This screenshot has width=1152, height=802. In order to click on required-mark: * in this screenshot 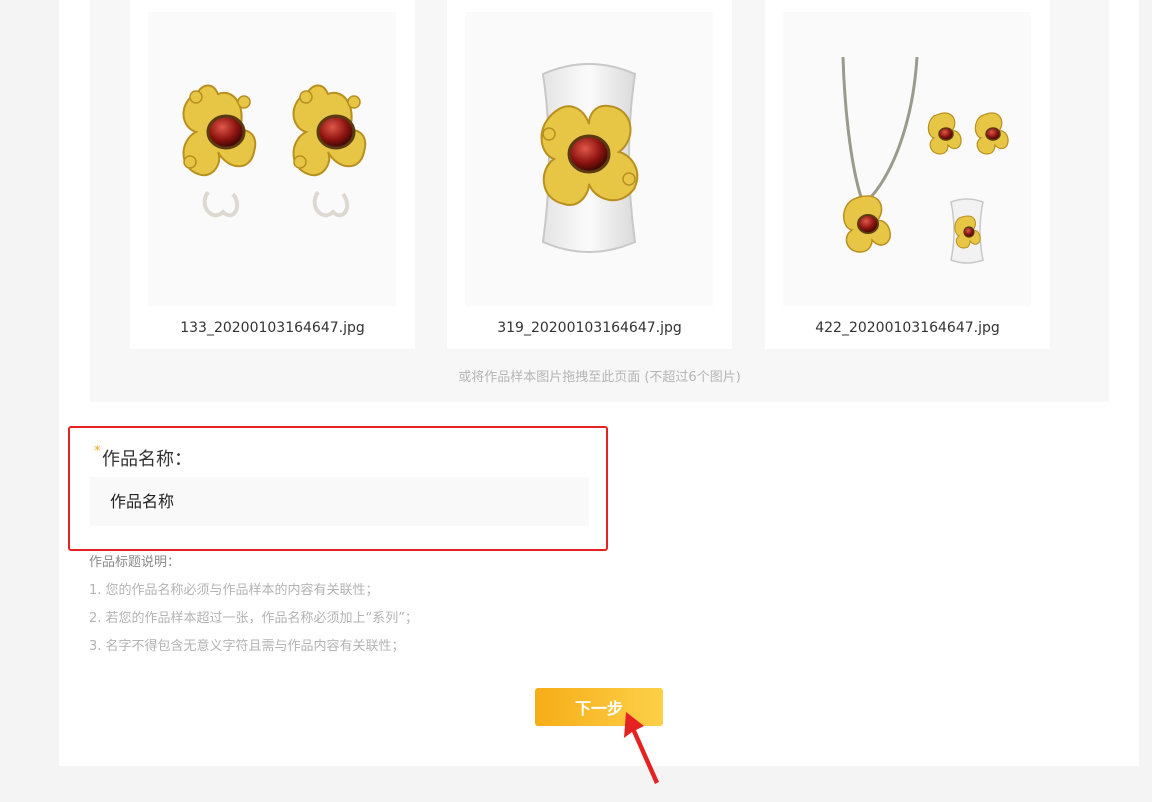, I will do `click(97, 451)`.